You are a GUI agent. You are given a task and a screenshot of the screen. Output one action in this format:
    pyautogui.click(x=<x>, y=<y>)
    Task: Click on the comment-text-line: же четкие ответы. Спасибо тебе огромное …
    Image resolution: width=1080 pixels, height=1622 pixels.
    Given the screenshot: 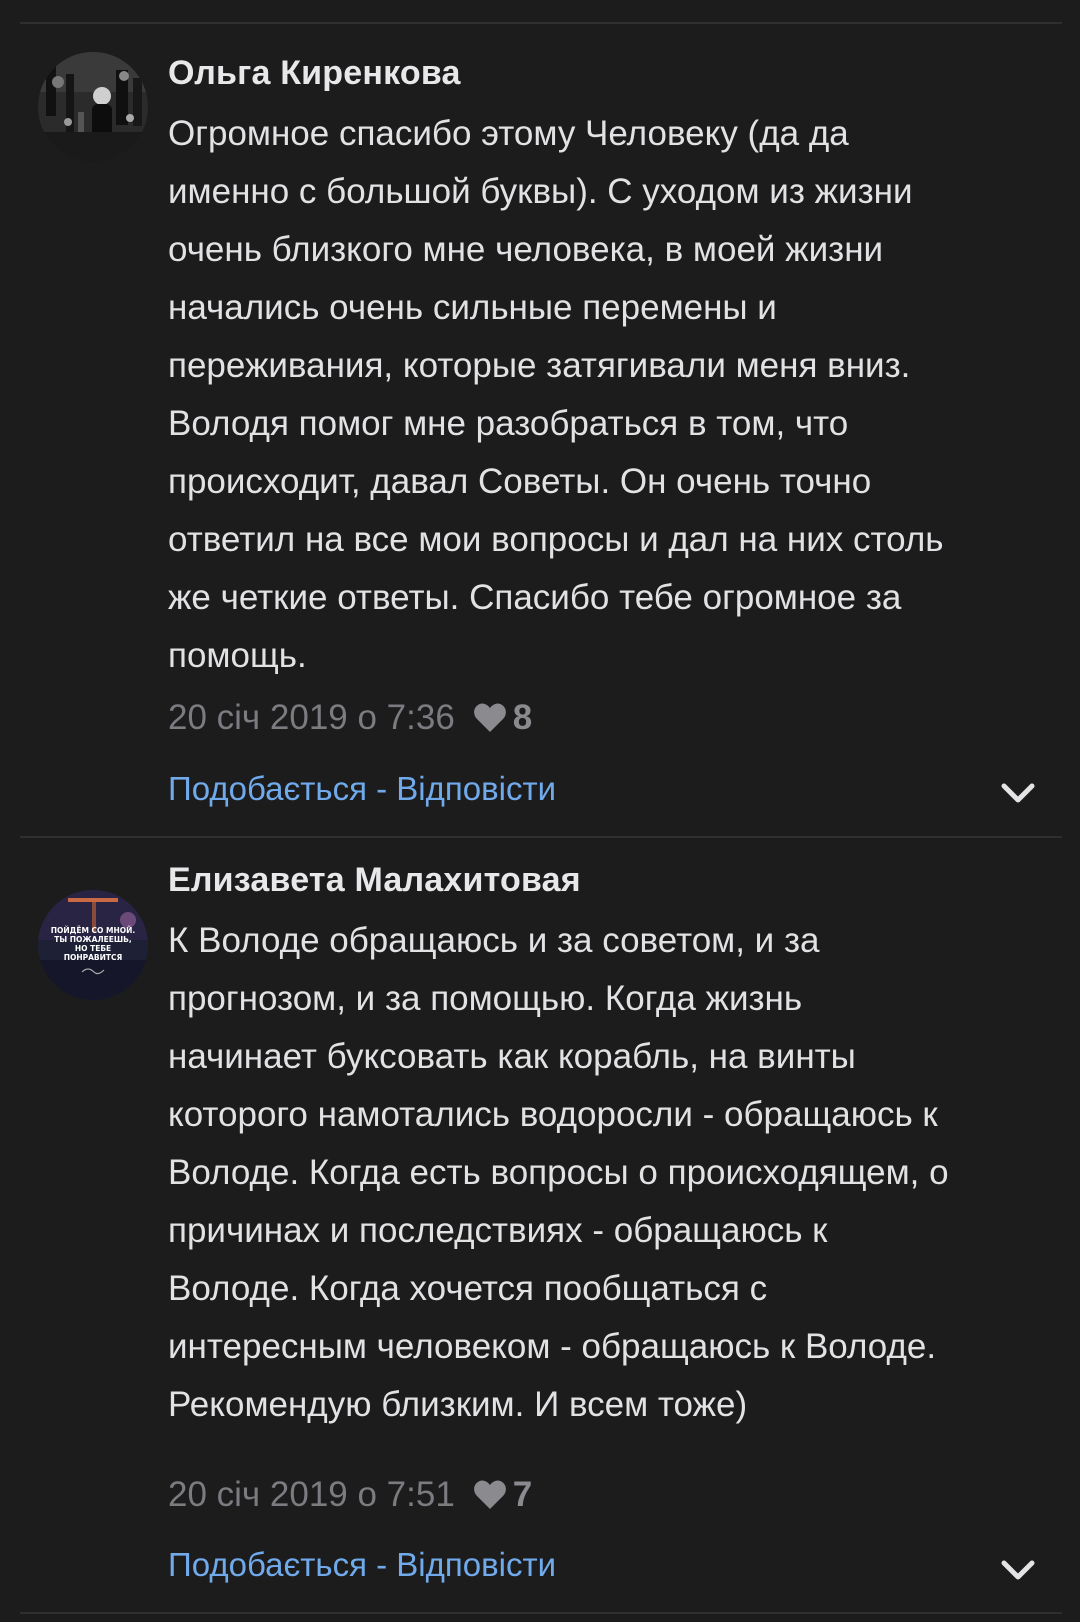 What is the action you would take?
    pyautogui.click(x=535, y=597)
    